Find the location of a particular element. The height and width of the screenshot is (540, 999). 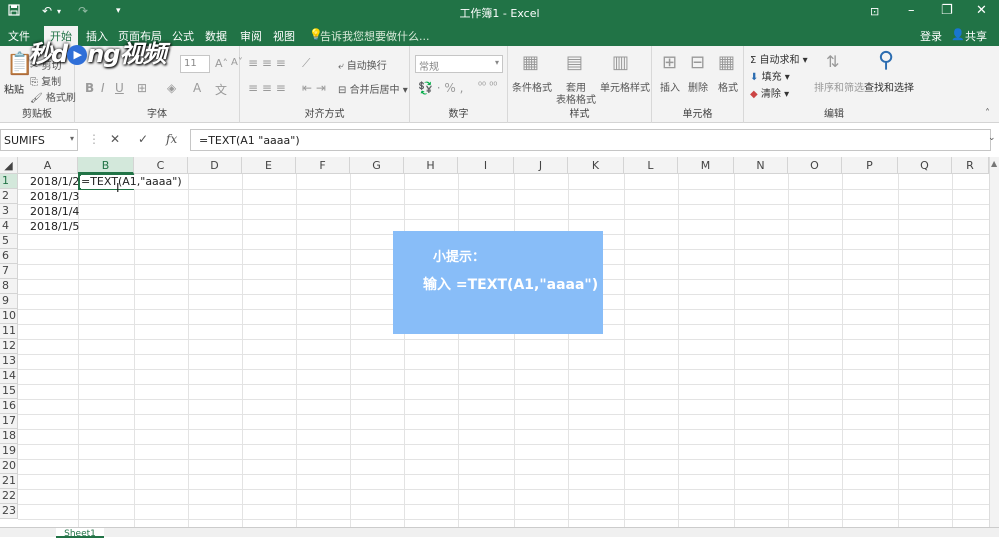

expand-formula-icon: ⌄ is located at coordinates (992, 138).